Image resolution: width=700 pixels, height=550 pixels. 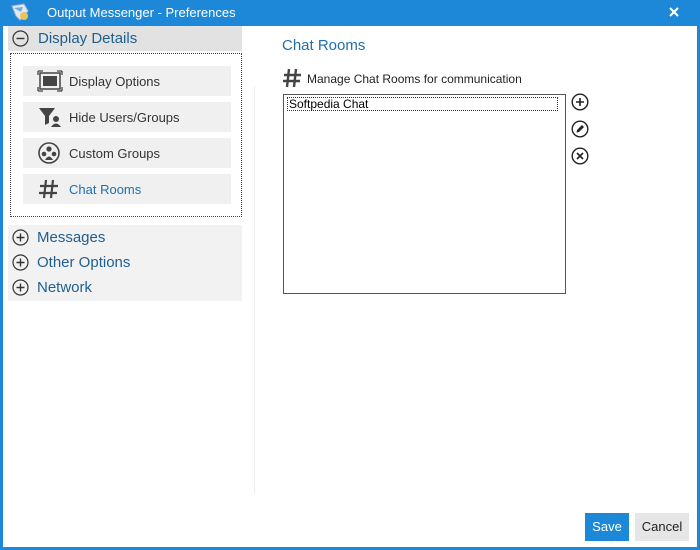 I want to click on close-icon, so click(x=674, y=12).